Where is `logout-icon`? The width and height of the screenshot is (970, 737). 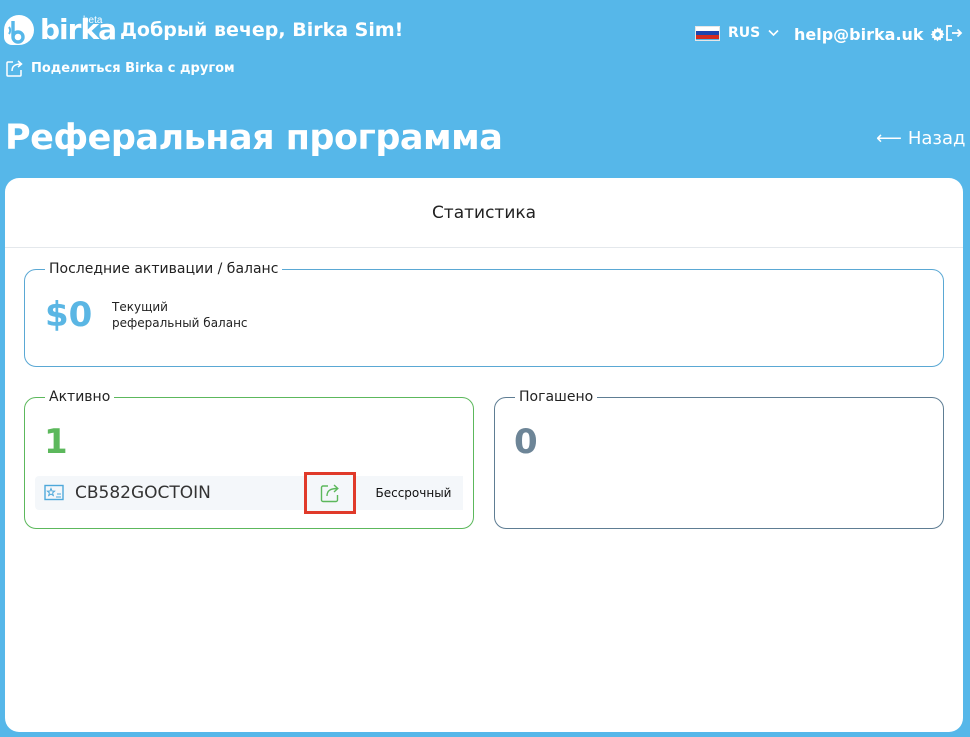 logout-icon is located at coordinates (954, 33).